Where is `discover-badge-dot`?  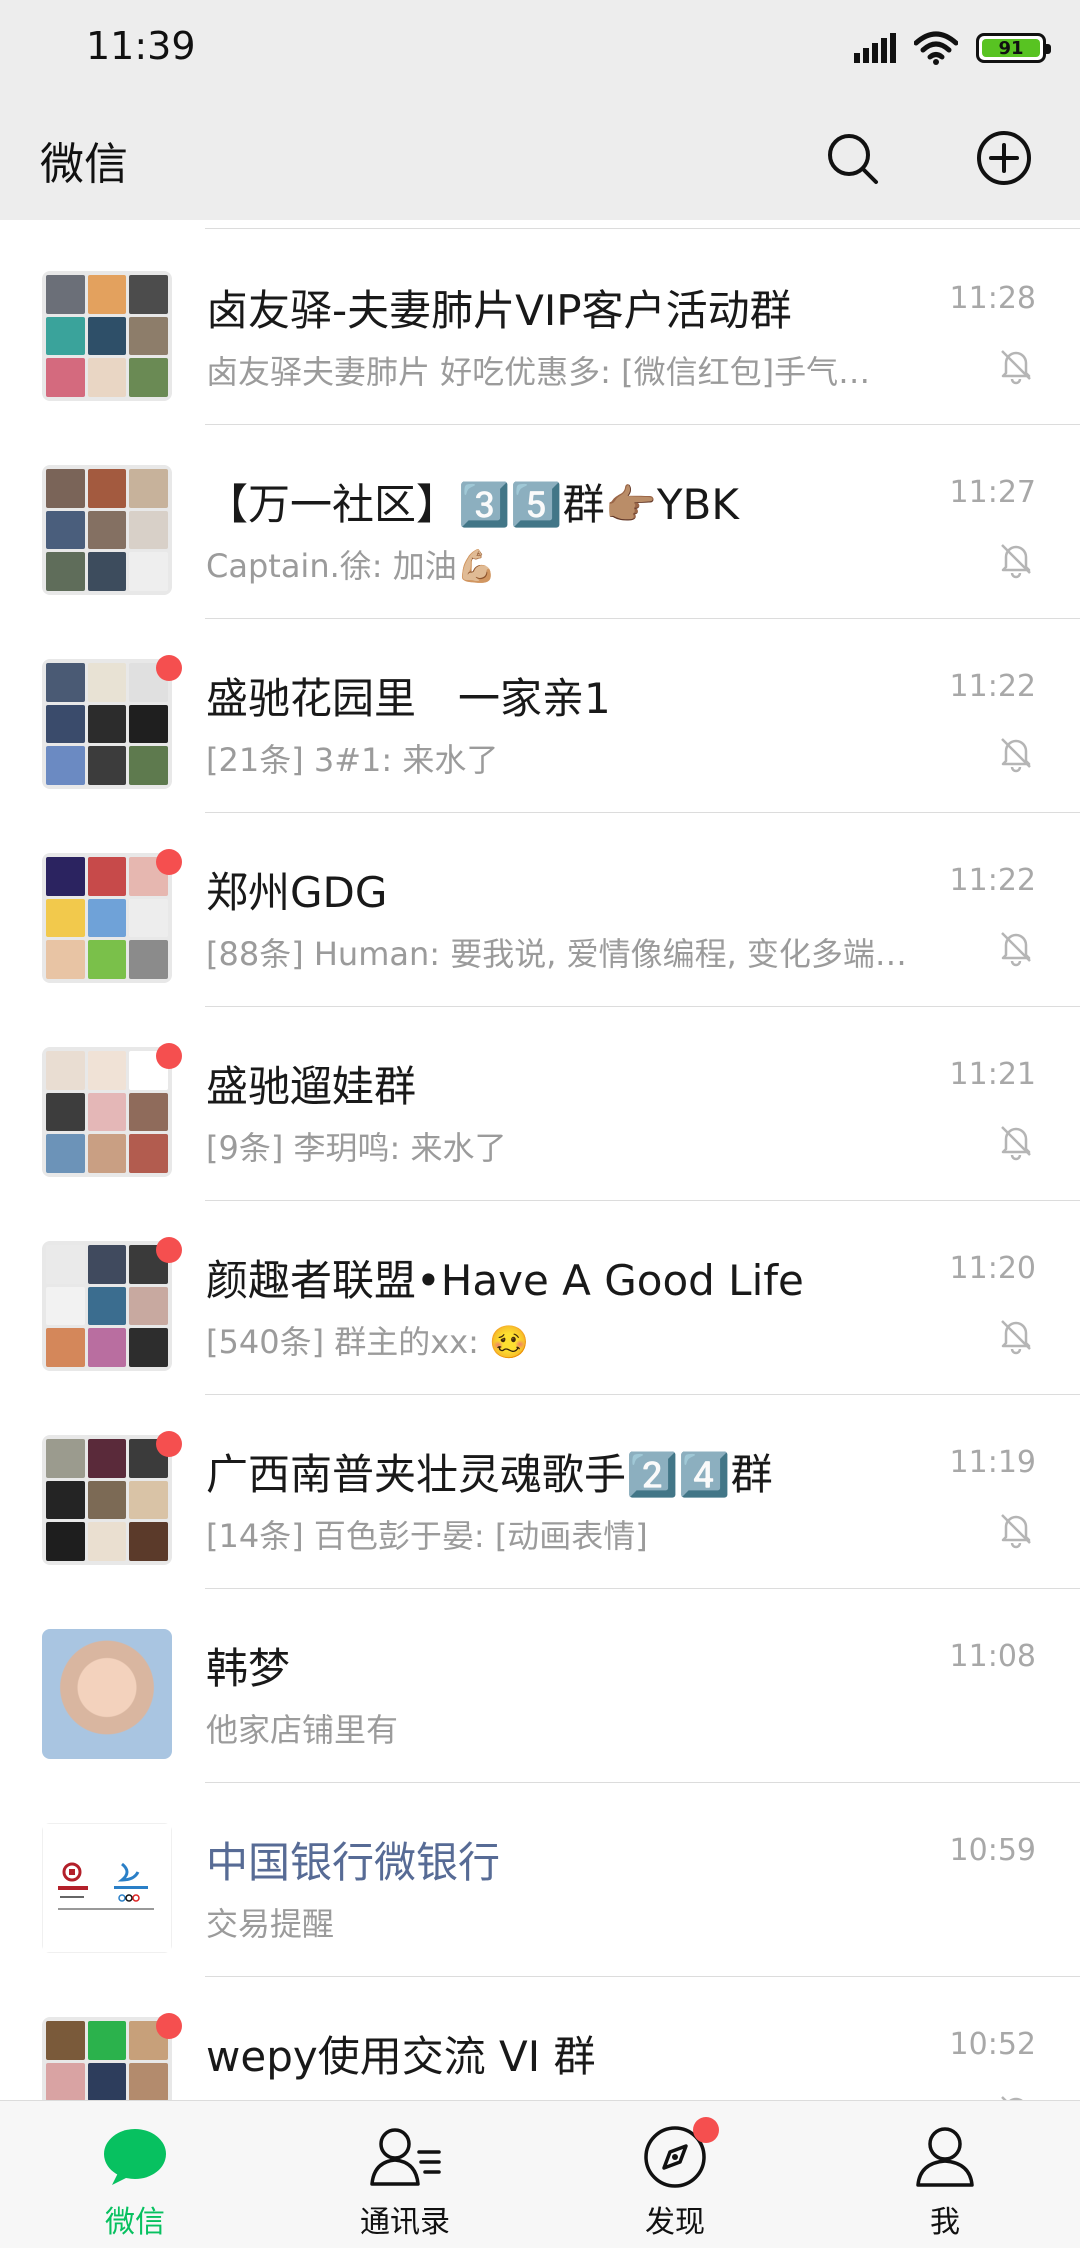 discover-badge-dot is located at coordinates (706, 2130).